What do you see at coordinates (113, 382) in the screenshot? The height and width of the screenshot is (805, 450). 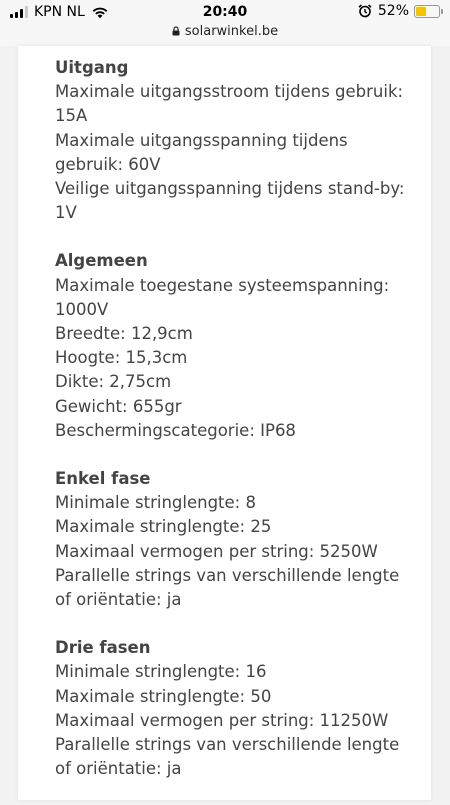 I see `spec-line: Dikte: 2,75cm` at bounding box center [113, 382].